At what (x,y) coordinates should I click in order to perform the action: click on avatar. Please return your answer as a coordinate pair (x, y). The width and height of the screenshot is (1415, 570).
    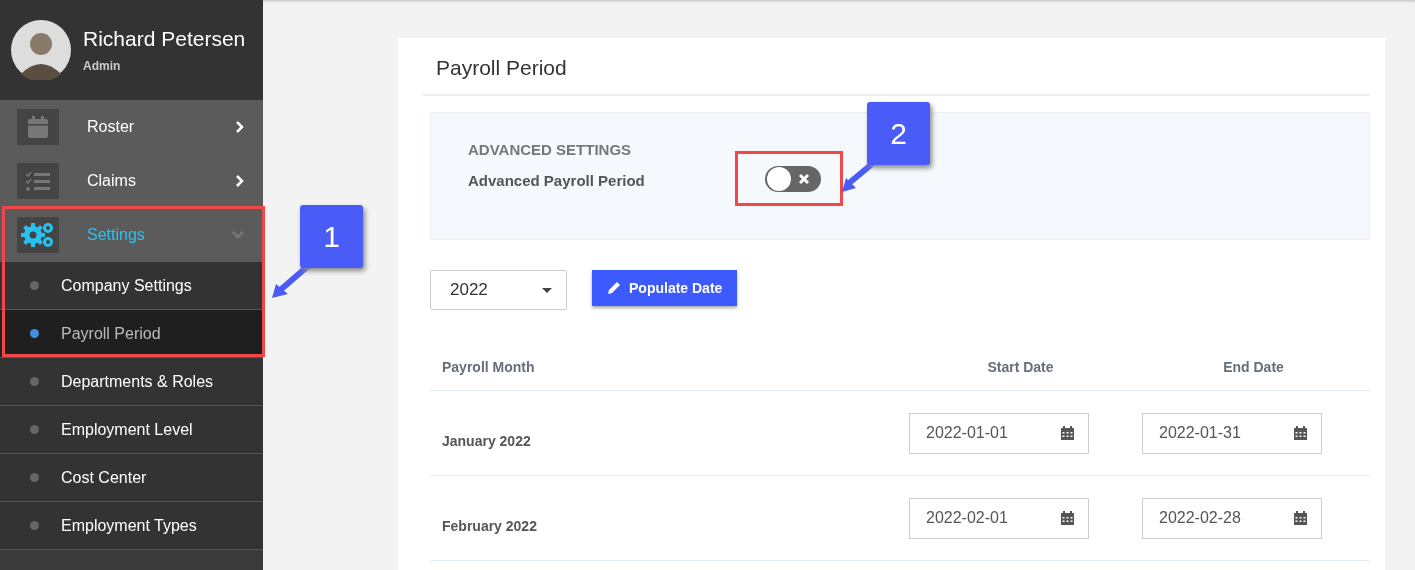
    Looking at the image, I should click on (41, 50).